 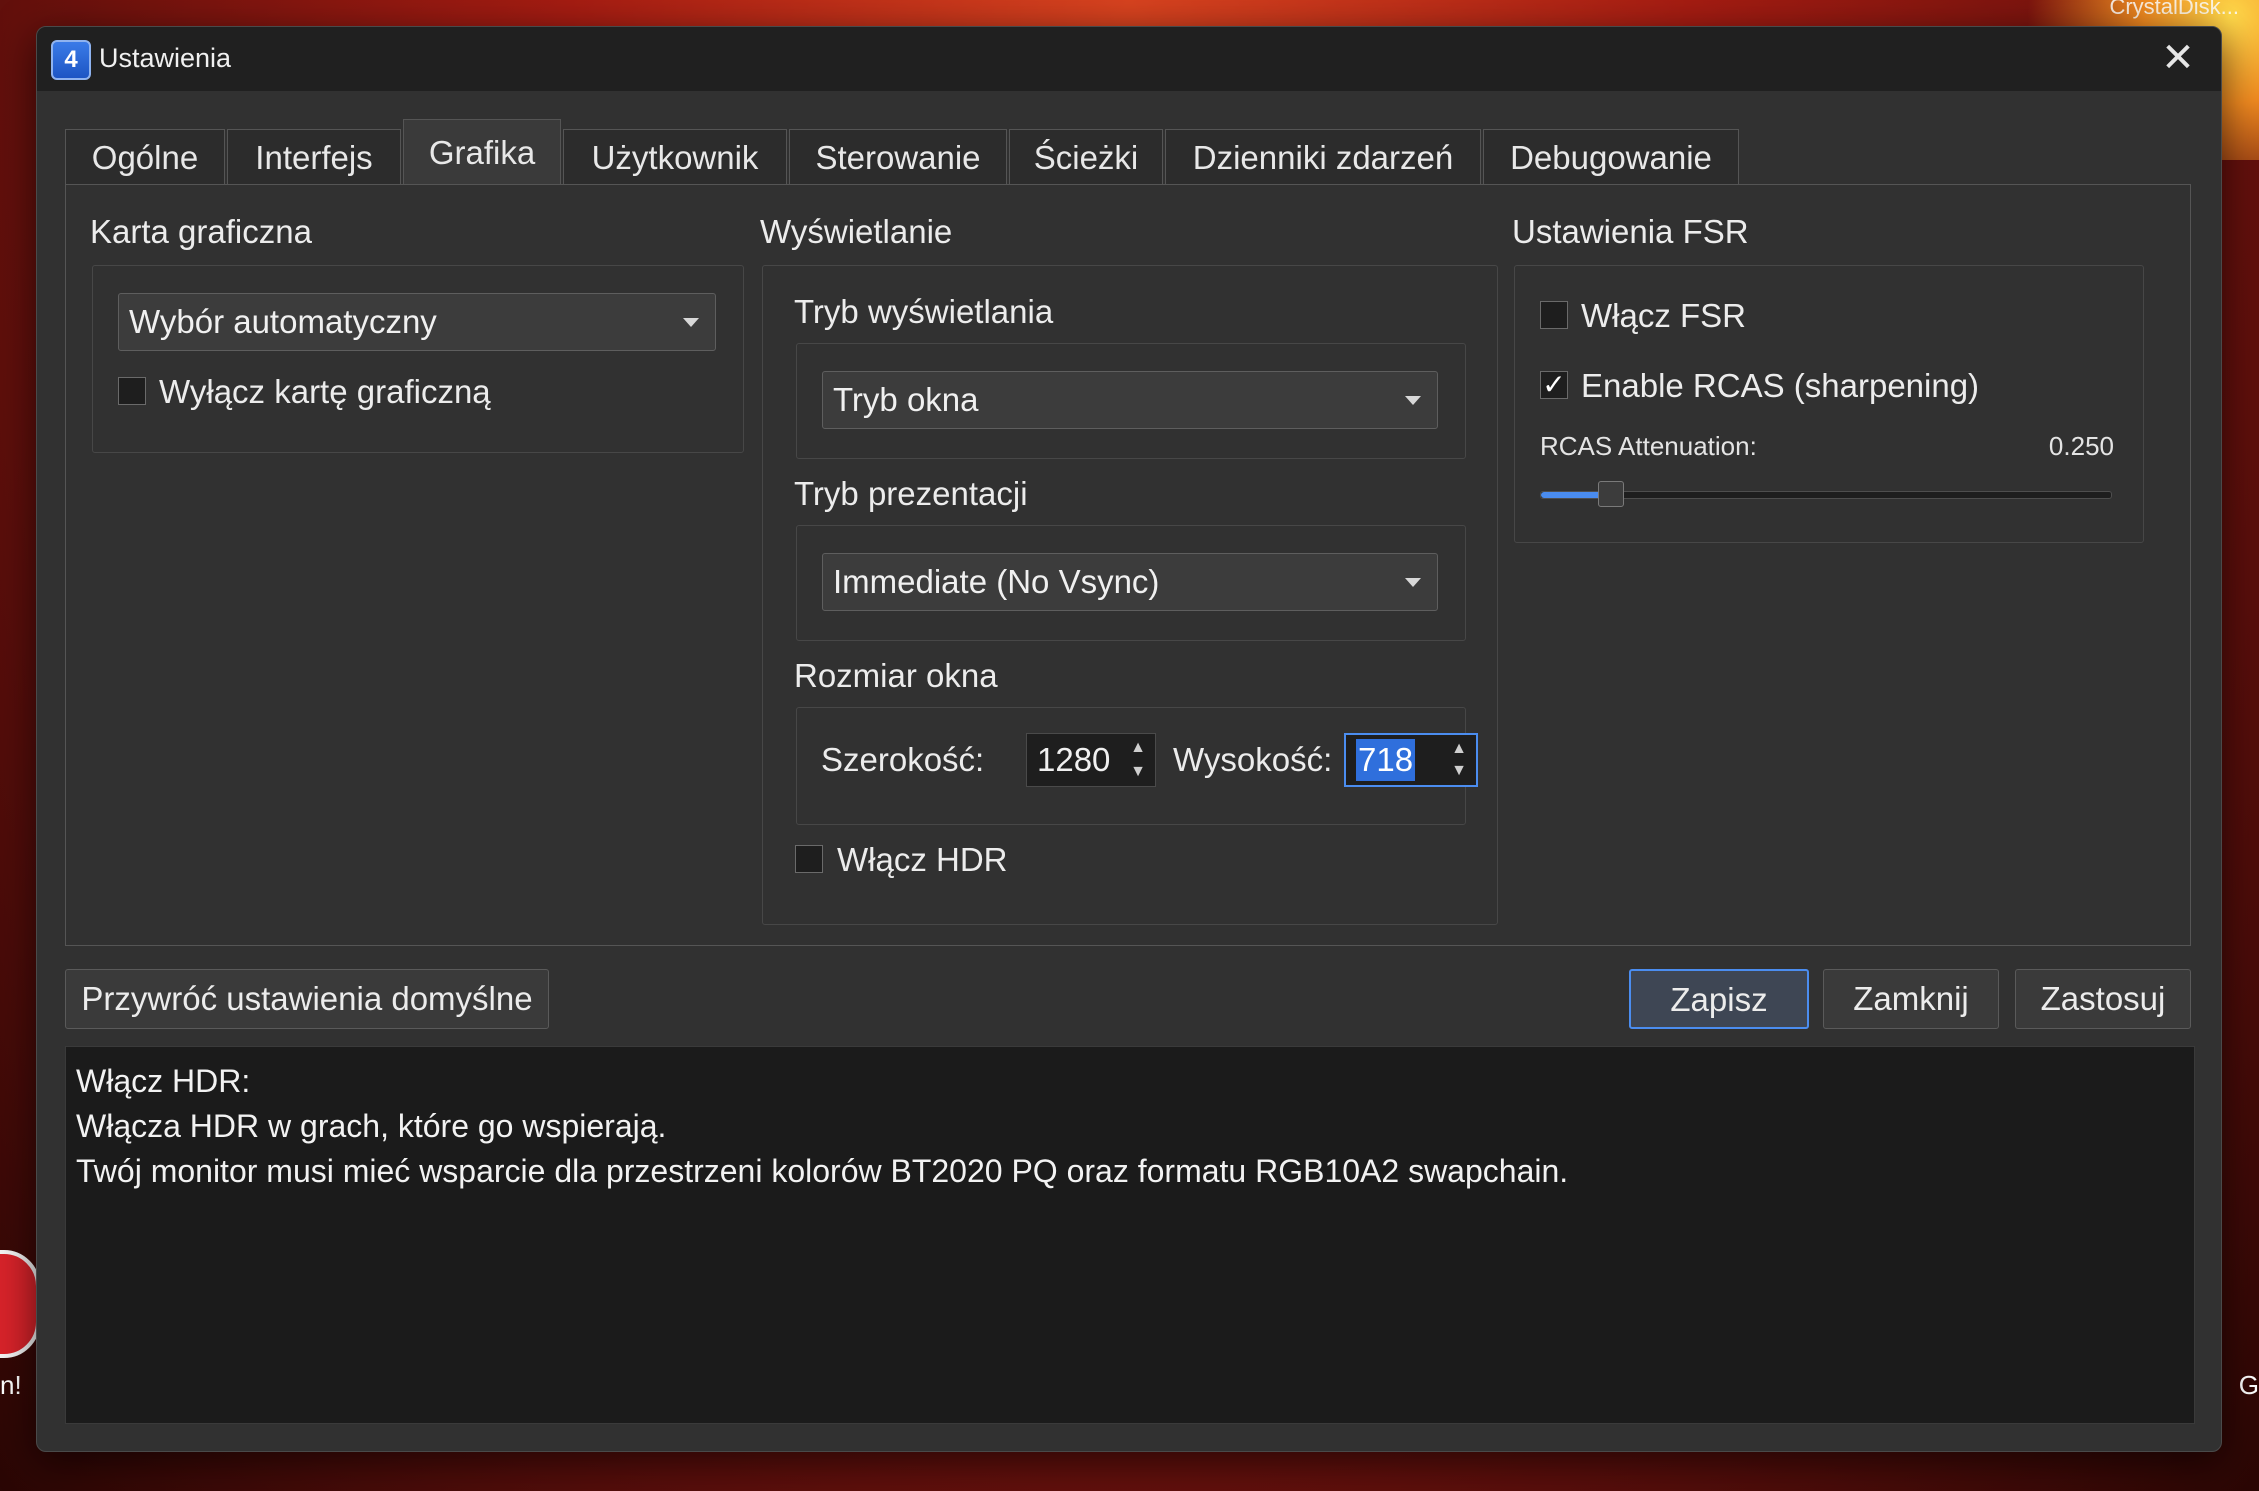 I want to click on tab-interfejs: Interfejs, so click(x=314, y=157).